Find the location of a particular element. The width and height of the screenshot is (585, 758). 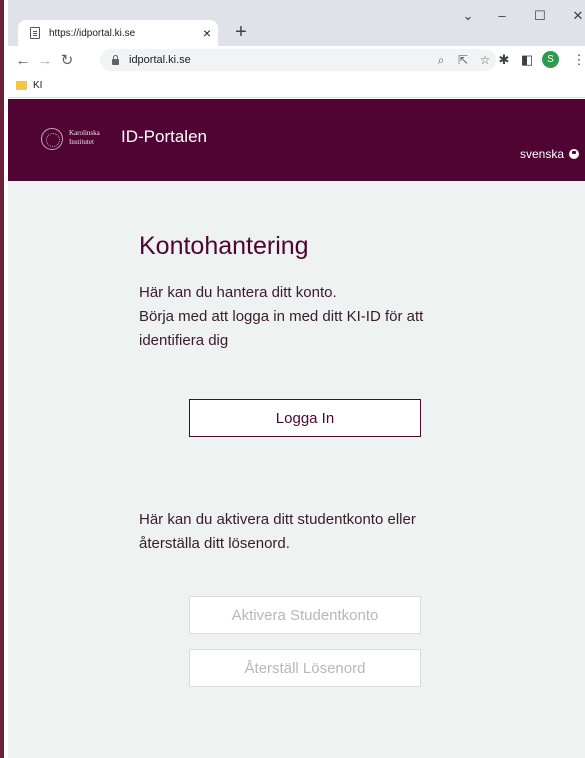

folder-icon is located at coordinates (21, 85).